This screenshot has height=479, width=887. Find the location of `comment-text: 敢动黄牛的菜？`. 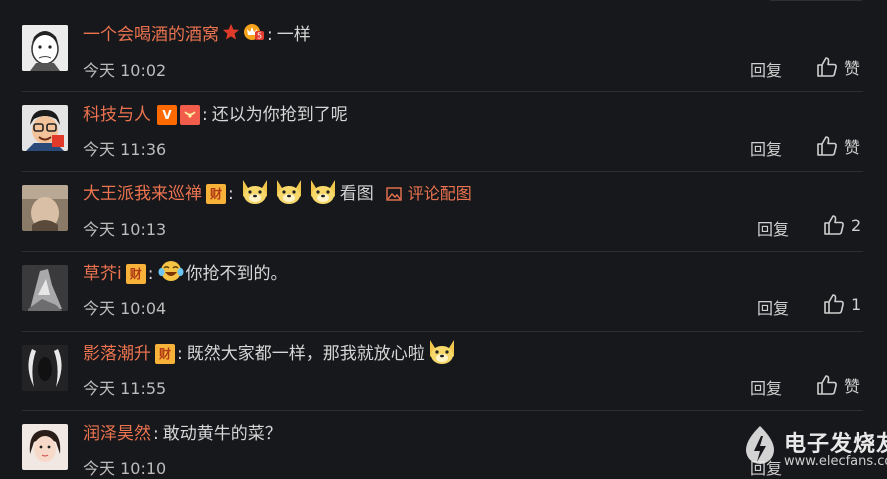

comment-text: 敢动黄牛的菜？ is located at coordinates (222, 434).